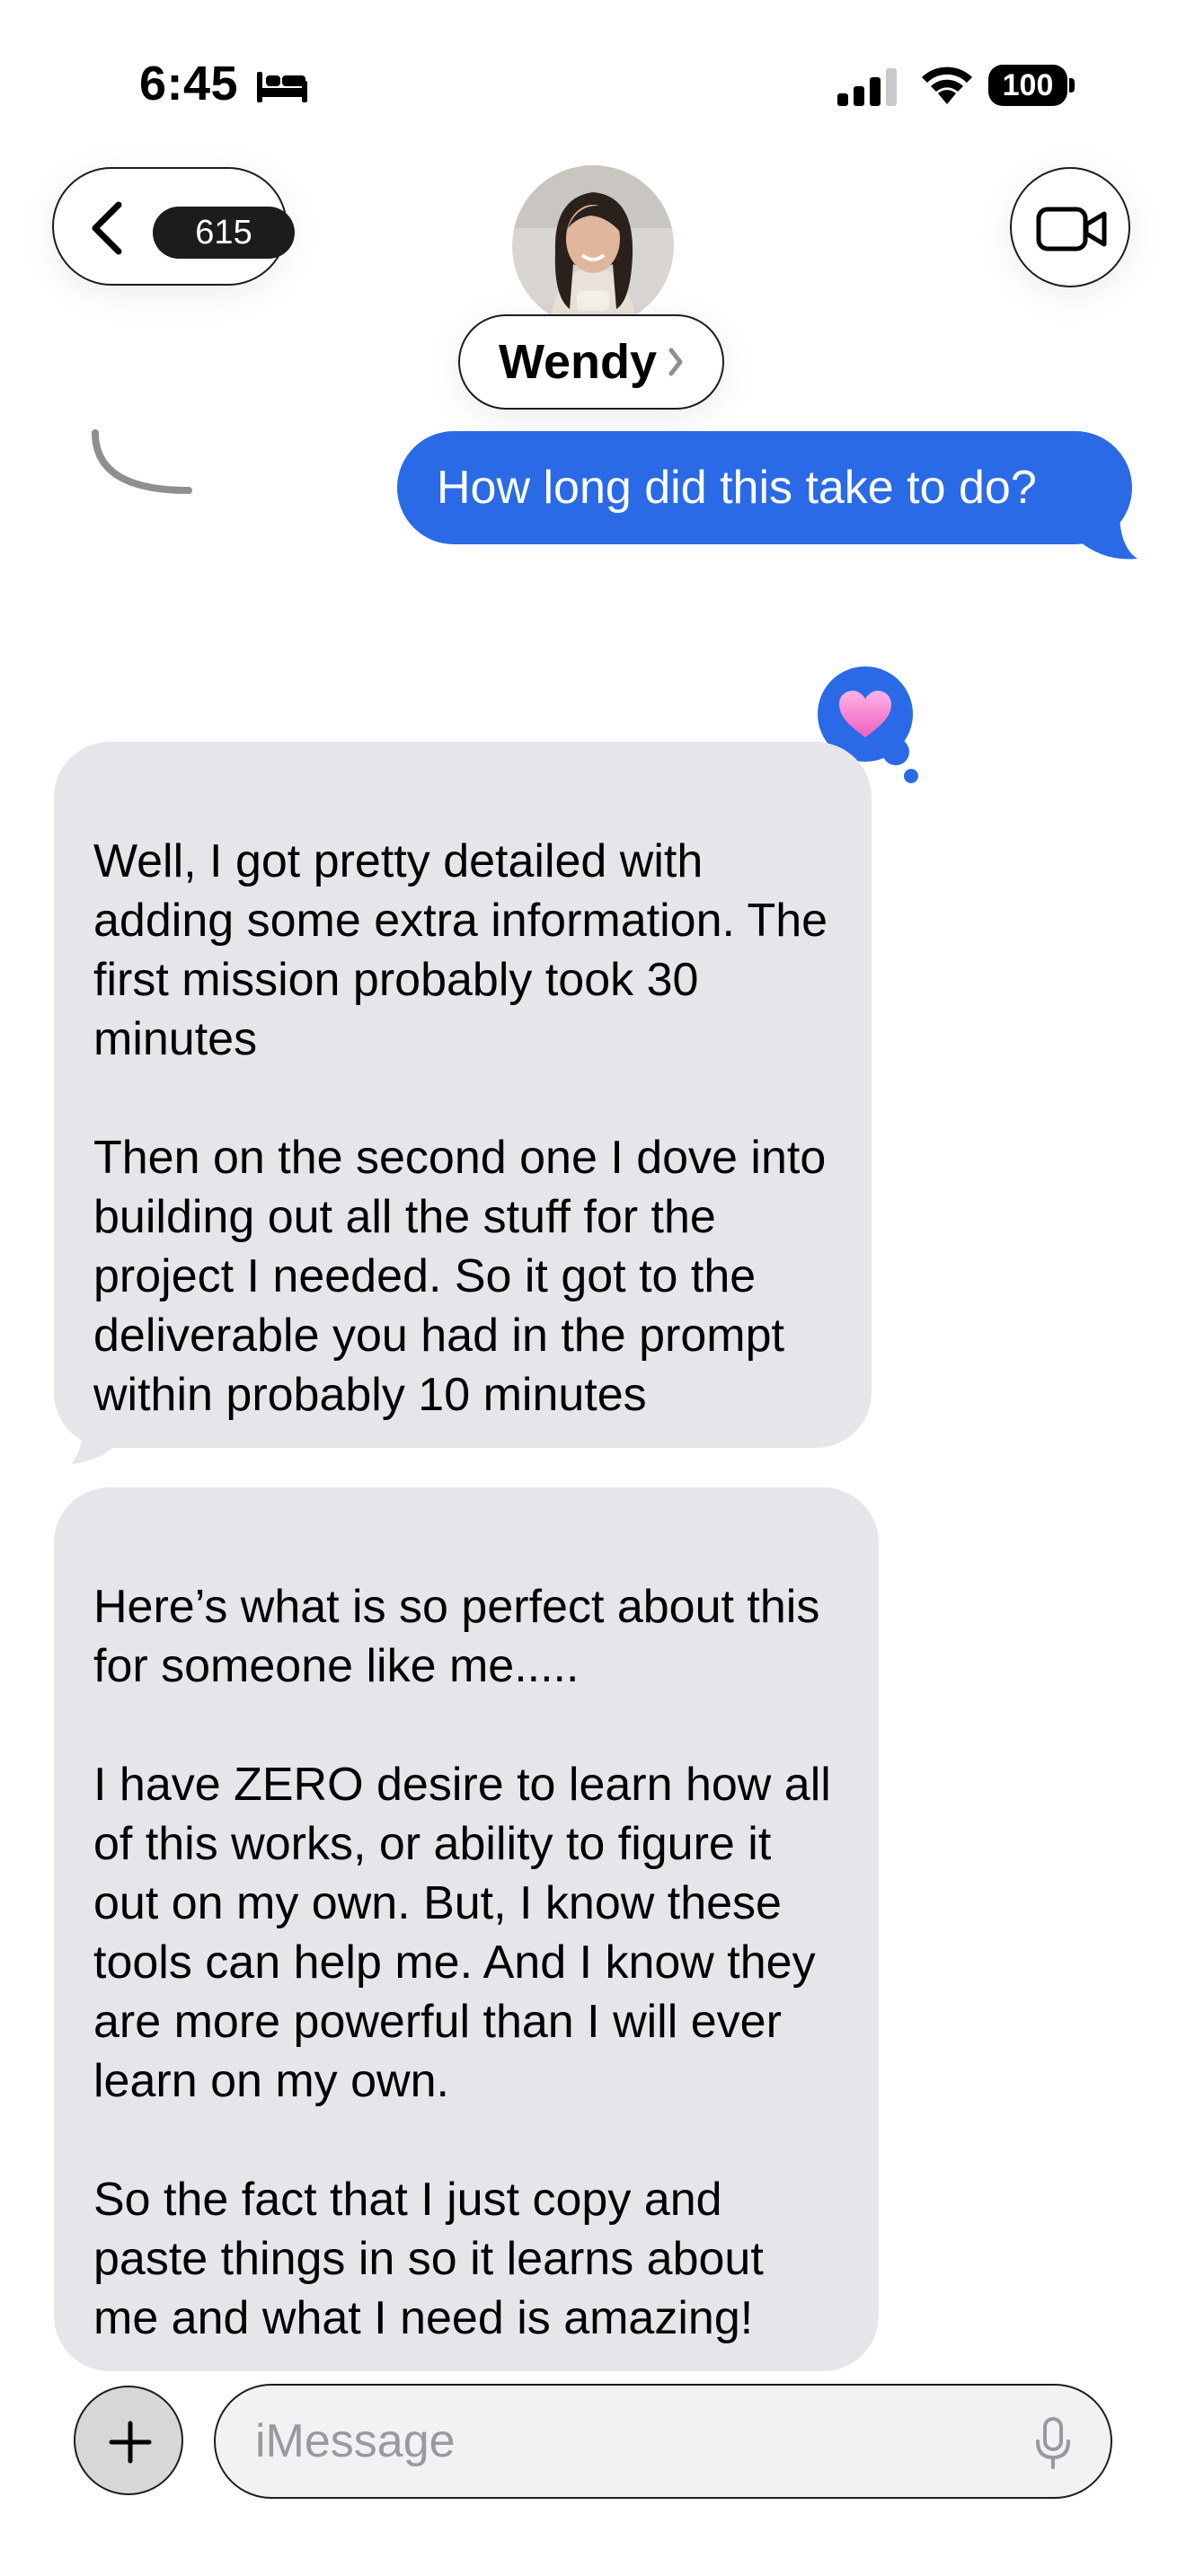  What do you see at coordinates (867, 87) in the screenshot?
I see `signal-icon` at bounding box center [867, 87].